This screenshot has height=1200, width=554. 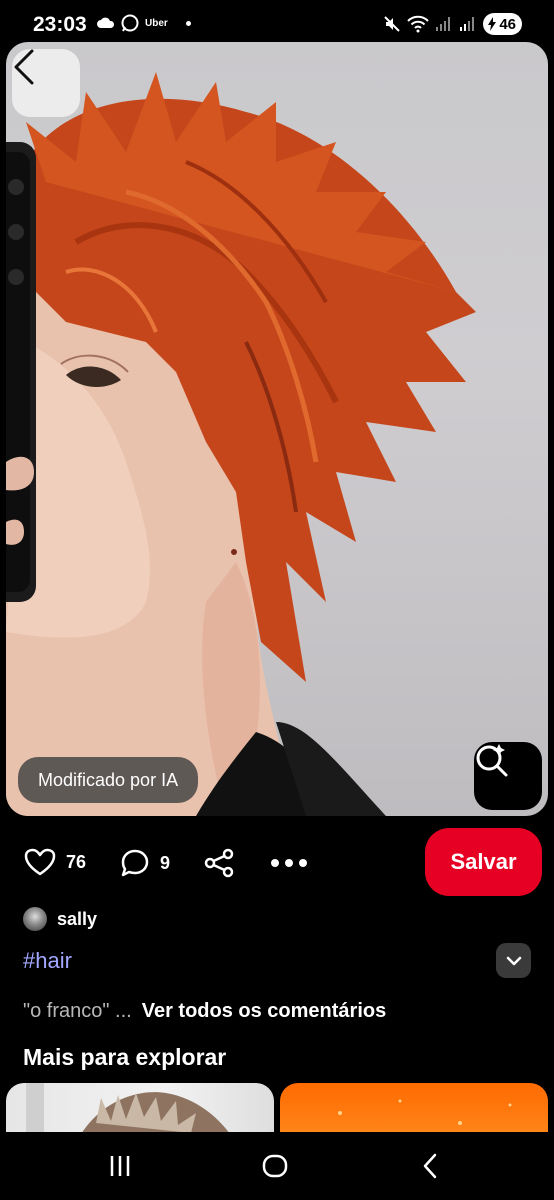 I want to click on comment-icon, so click(x=135, y=863).